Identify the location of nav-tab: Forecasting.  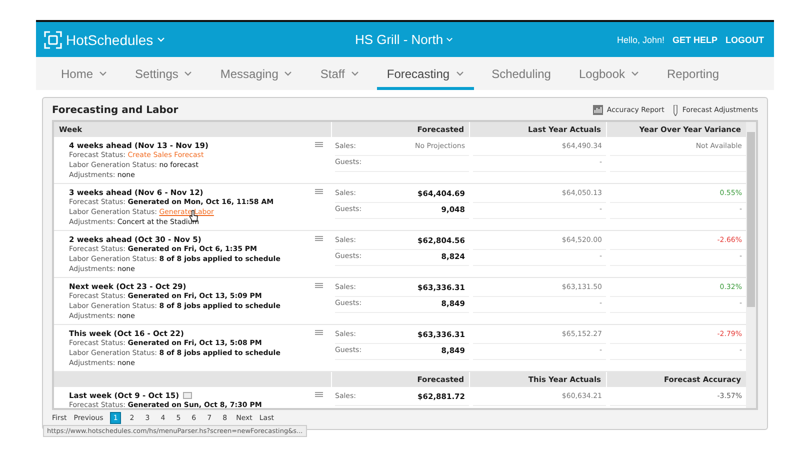
(425, 73).